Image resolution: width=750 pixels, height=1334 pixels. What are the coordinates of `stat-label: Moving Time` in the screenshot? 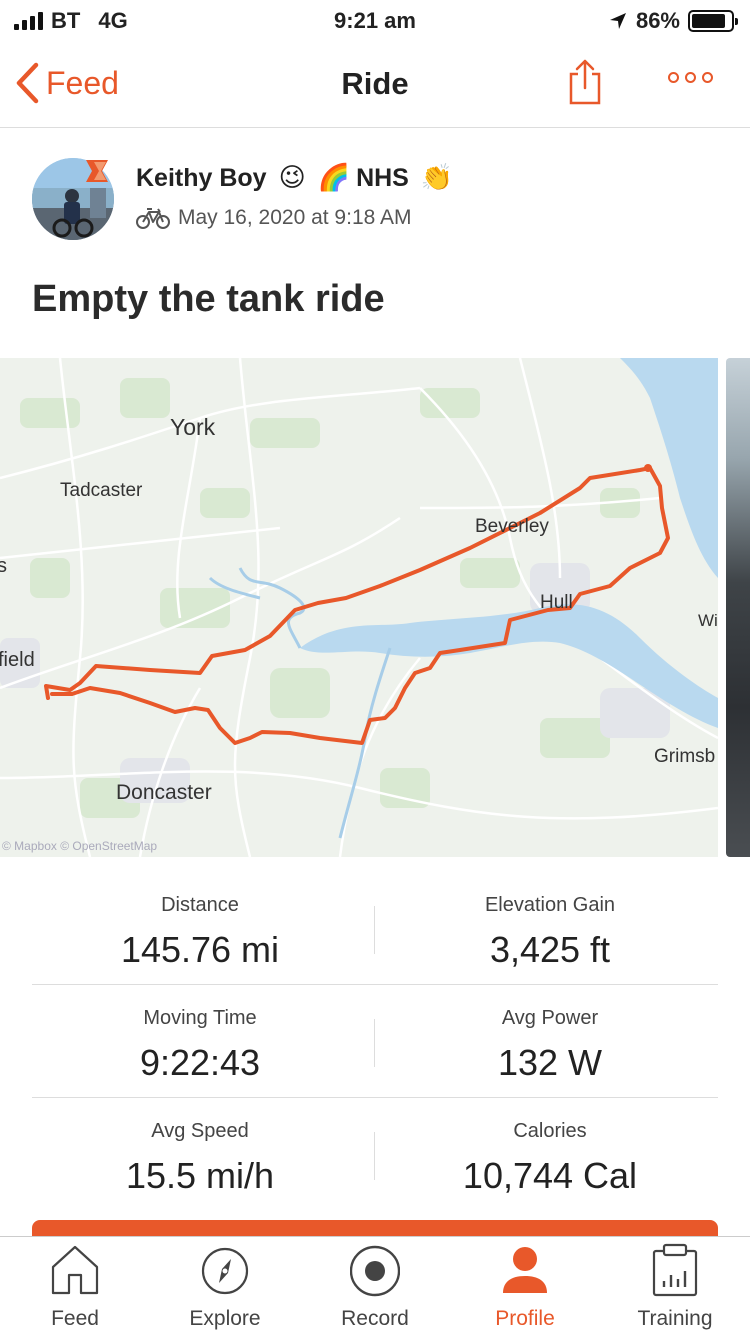 It's located at (200, 1018).